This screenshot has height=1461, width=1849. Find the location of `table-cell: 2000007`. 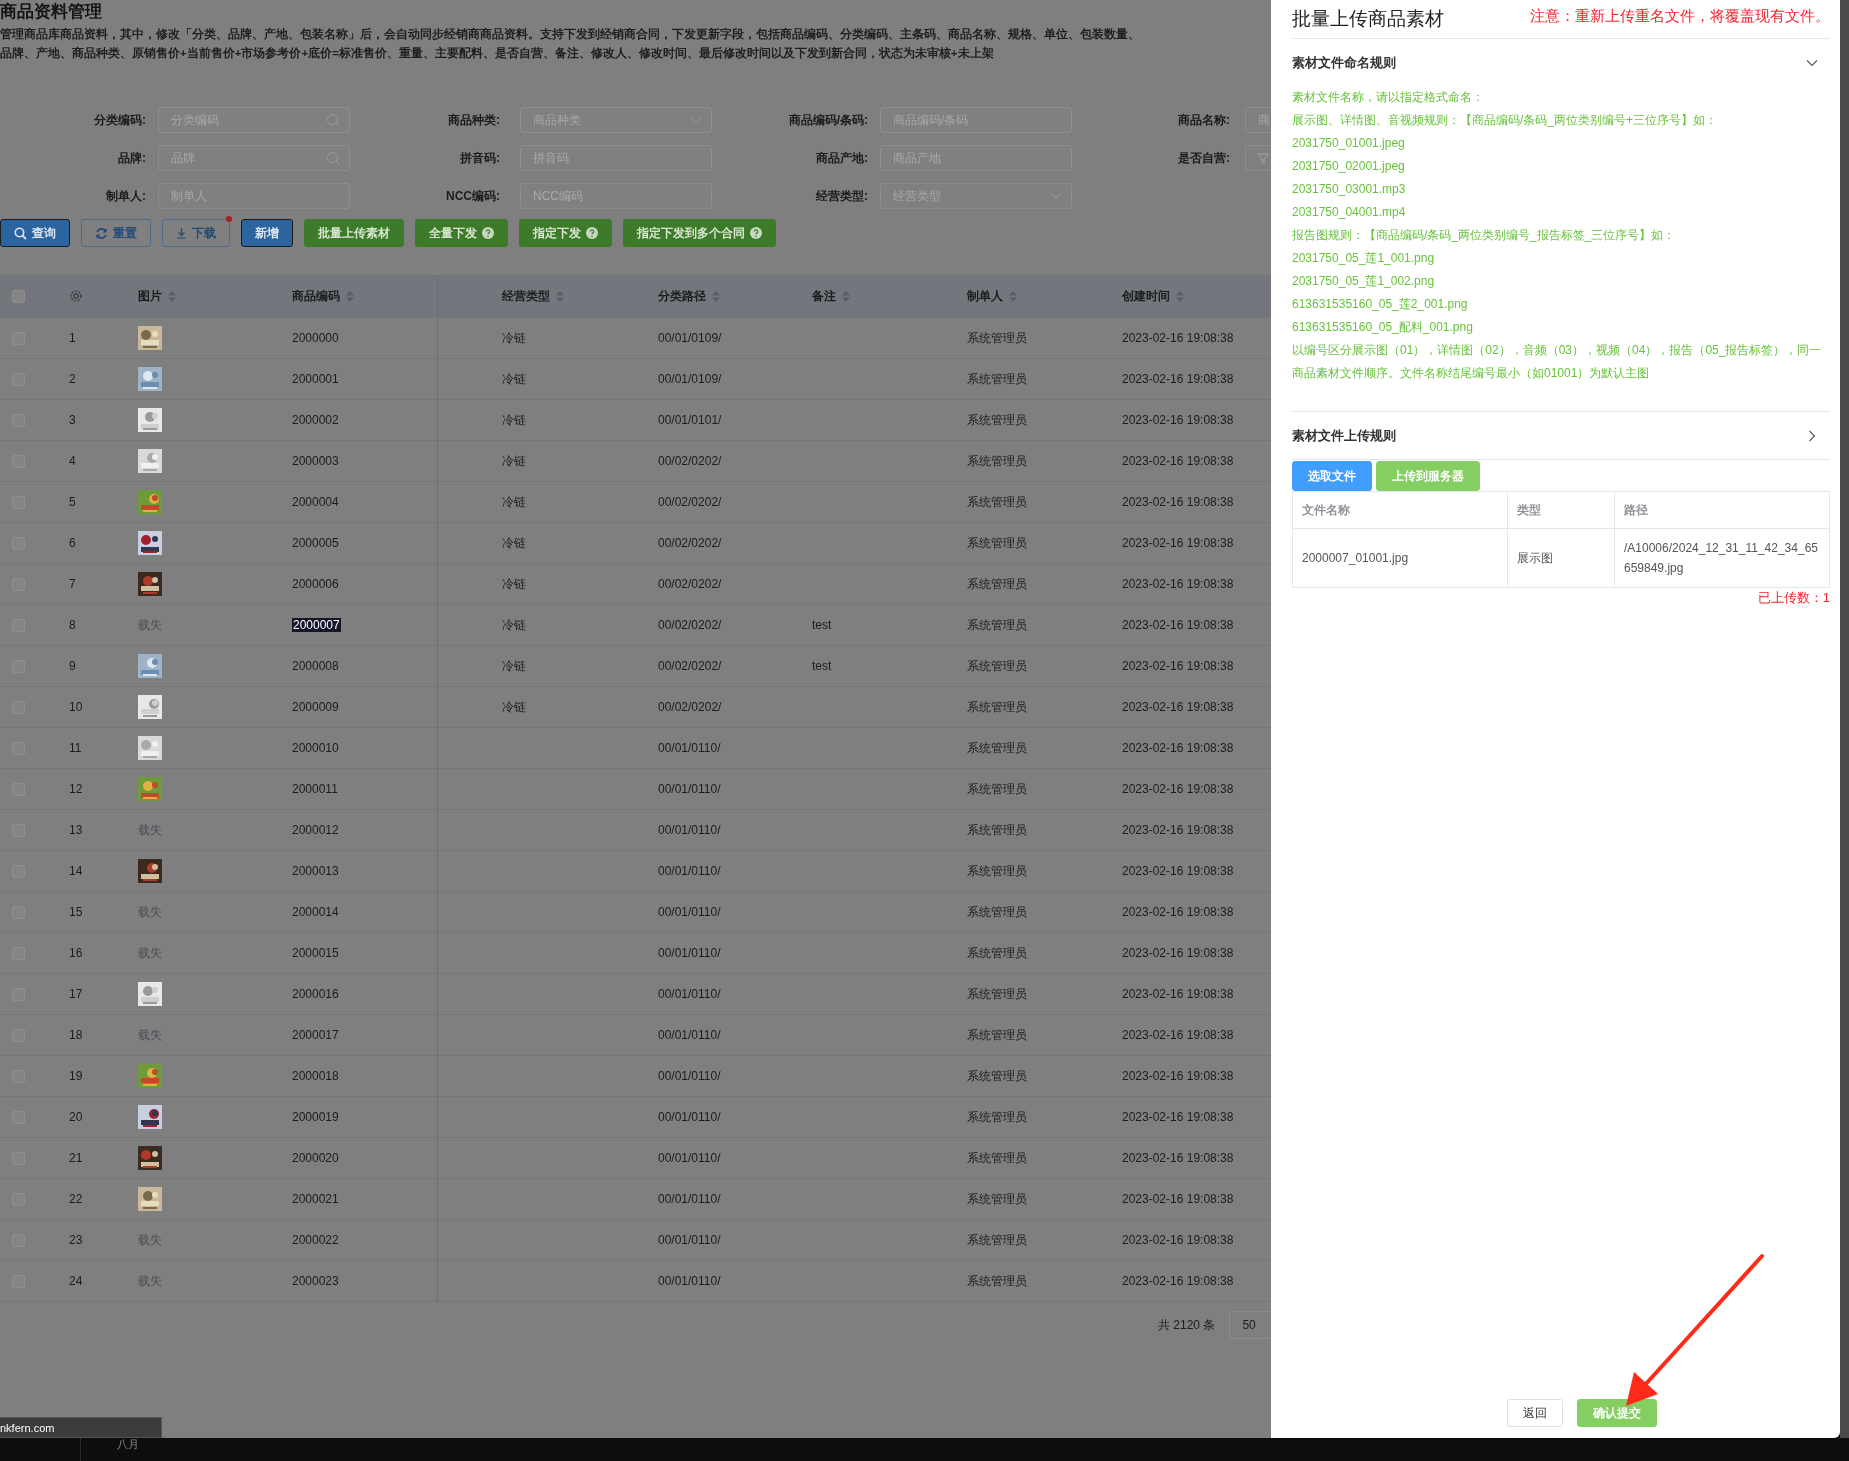

table-cell: 2000007 is located at coordinates (316, 625).